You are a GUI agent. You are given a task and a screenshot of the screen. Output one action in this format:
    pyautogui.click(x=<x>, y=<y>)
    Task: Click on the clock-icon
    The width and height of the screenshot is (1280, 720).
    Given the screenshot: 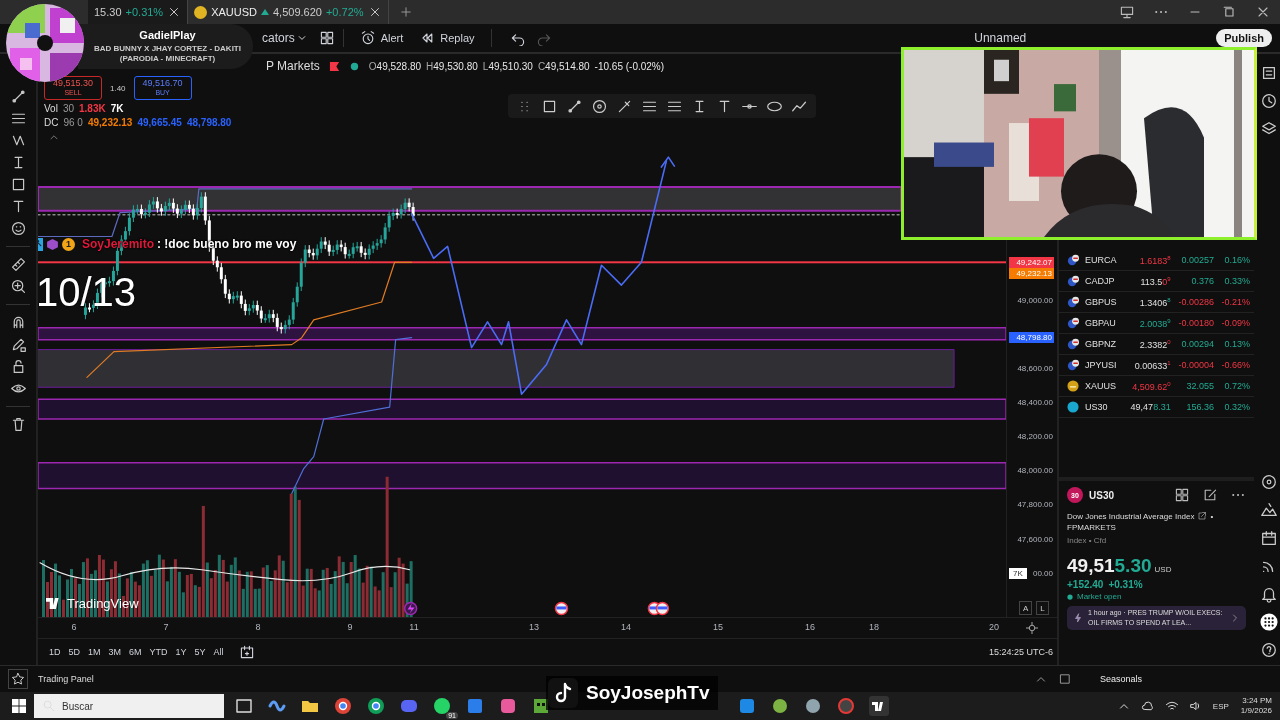 What is the action you would take?
    pyautogui.click(x=1269, y=101)
    